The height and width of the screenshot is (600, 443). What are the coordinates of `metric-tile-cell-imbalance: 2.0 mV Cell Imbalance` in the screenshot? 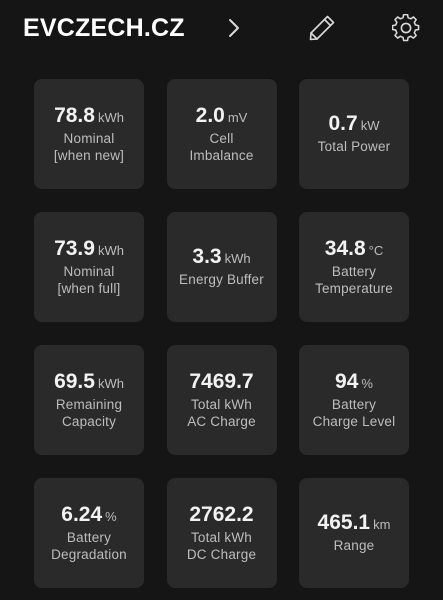 It's located at (221, 134).